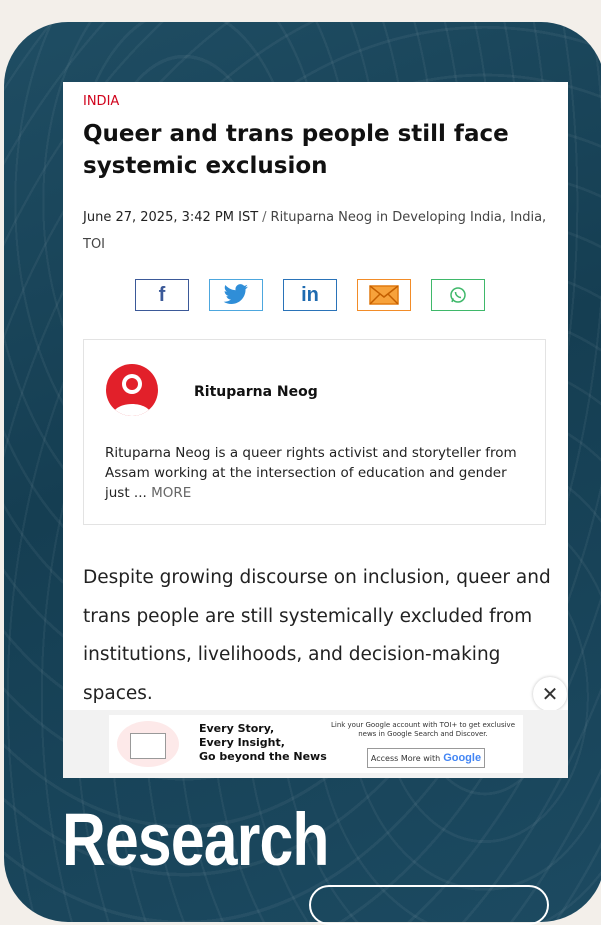  I want to click on overlay-title: Research, so click(195, 839).